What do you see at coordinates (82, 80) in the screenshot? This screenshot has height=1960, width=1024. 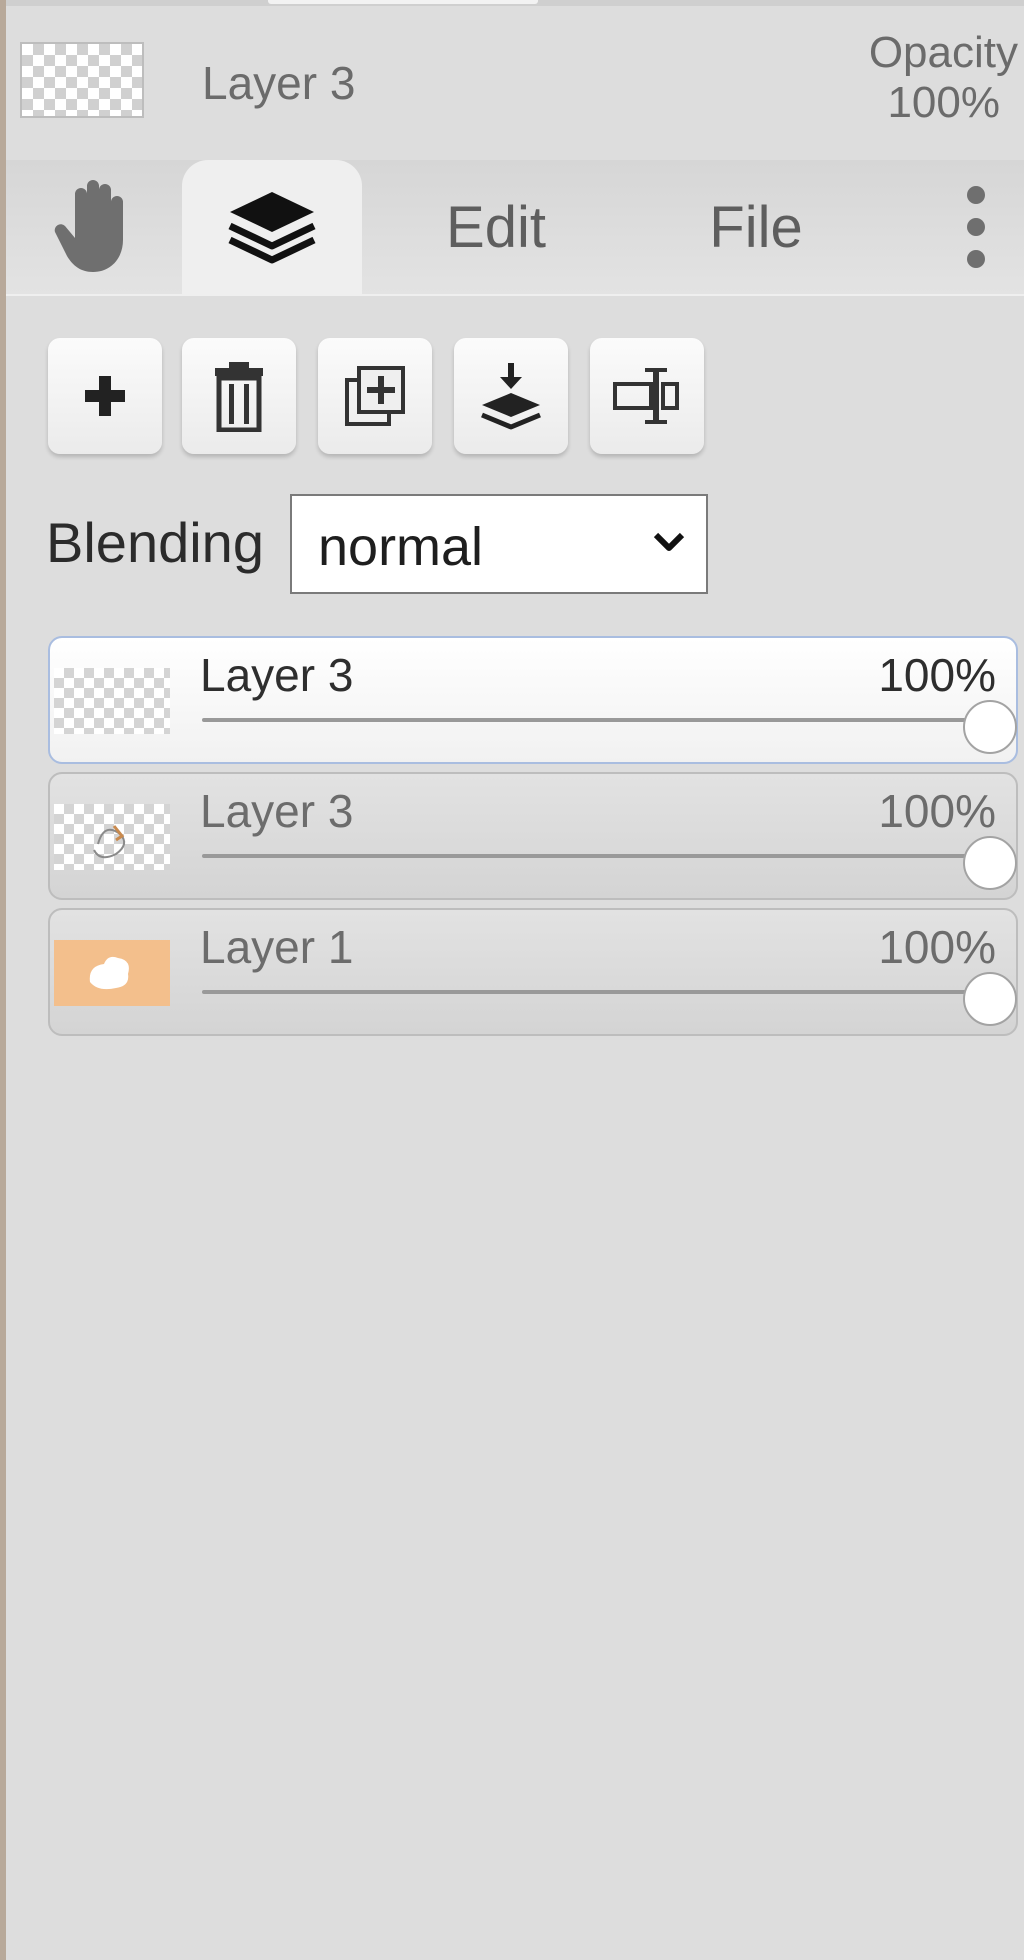 I see `current-layer-thumbnail` at bounding box center [82, 80].